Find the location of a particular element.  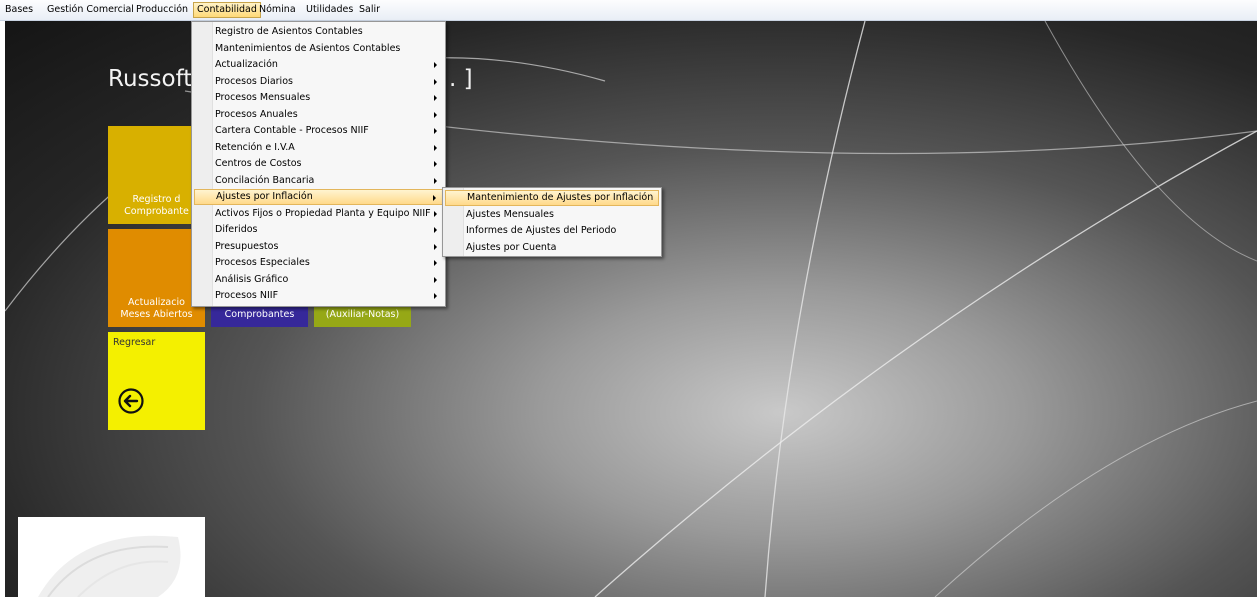

menu-item-analisis-grafico: Análisis Gráfico is located at coordinates (318, 280).